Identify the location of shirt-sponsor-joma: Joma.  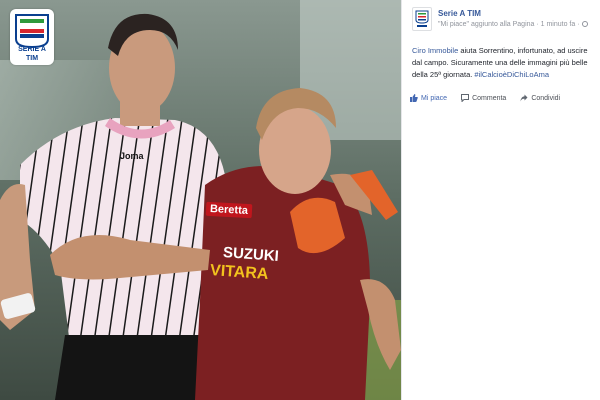
(132, 156).